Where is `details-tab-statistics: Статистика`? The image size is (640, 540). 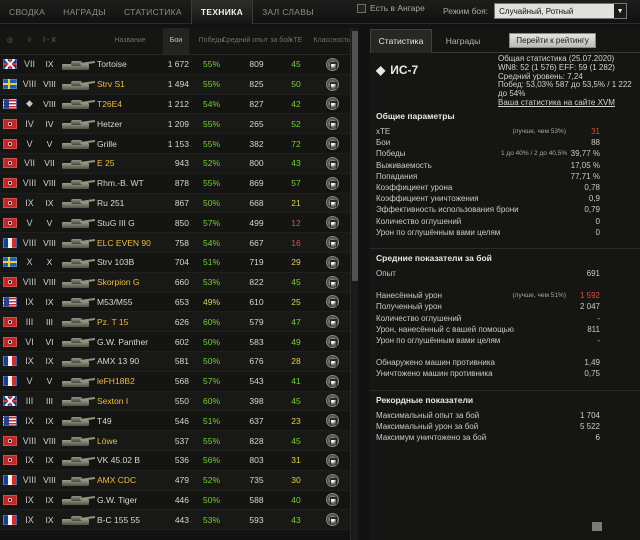 details-tab-statistics: Статистика is located at coordinates (401, 40).